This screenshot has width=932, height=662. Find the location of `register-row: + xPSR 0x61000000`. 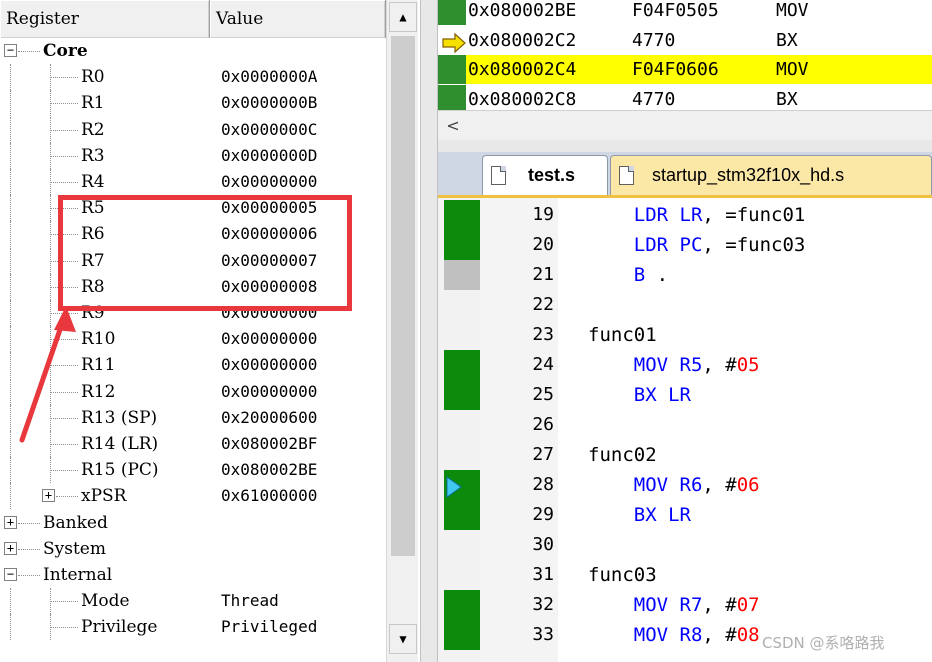

register-row: + xPSR 0x61000000 is located at coordinates (193, 496).